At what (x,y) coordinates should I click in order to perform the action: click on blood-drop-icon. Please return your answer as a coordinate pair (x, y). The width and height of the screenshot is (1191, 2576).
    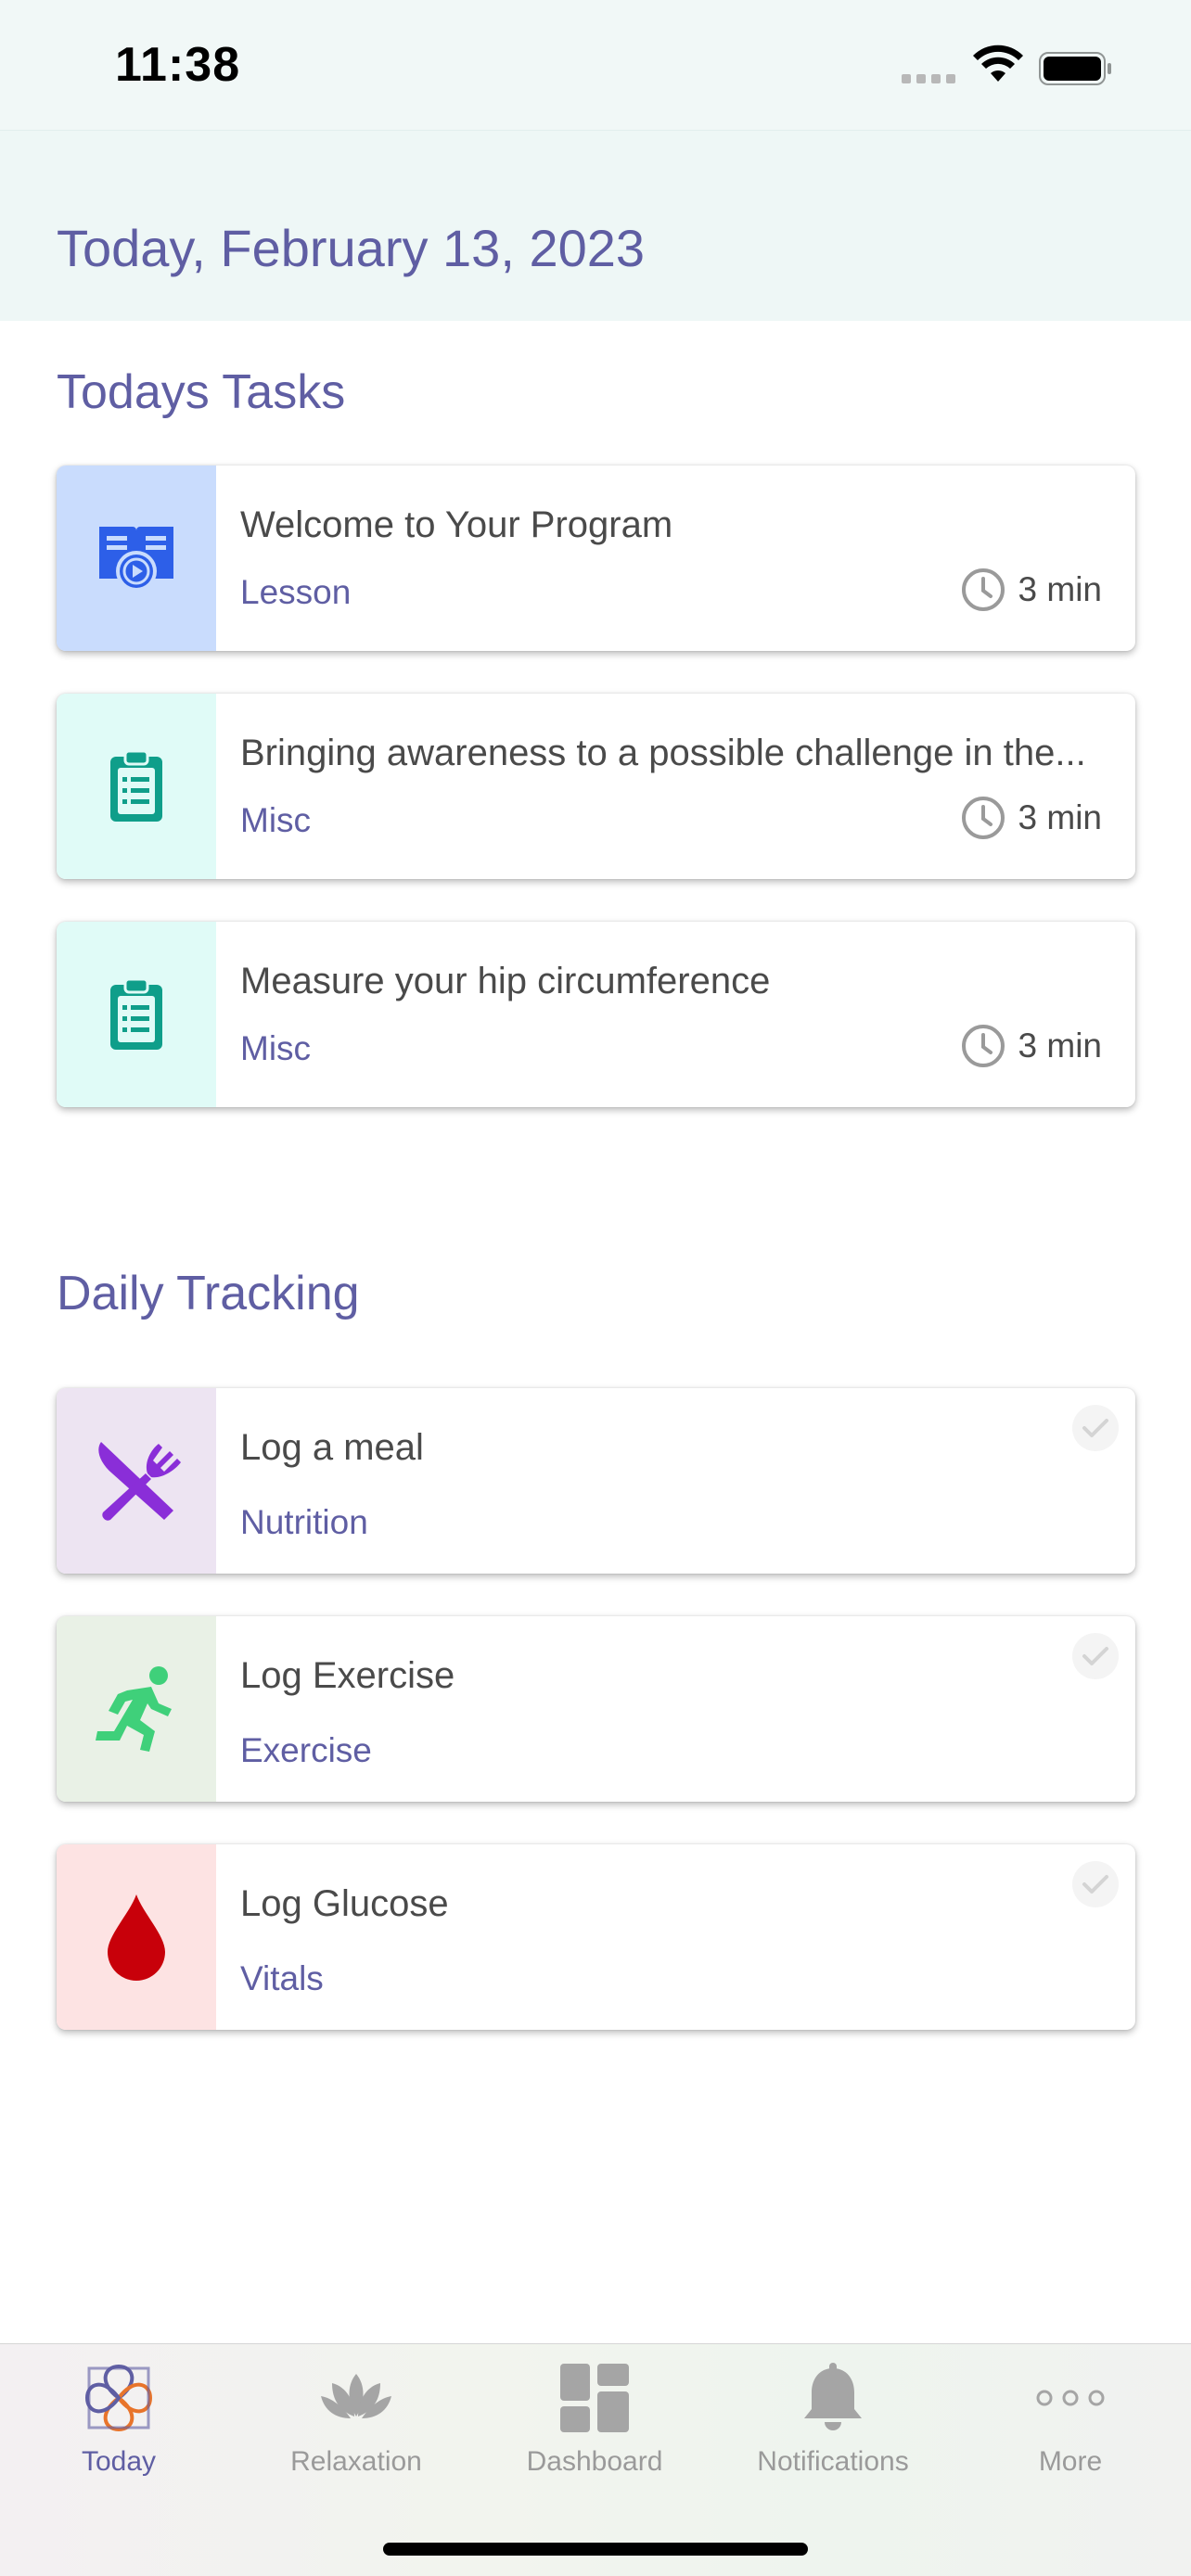
    Looking at the image, I should click on (136, 1938).